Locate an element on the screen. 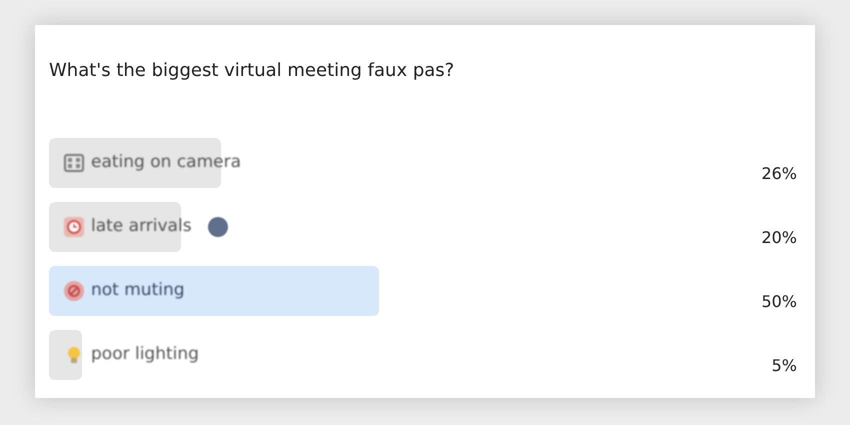  percent-label: 20% is located at coordinates (779, 238).